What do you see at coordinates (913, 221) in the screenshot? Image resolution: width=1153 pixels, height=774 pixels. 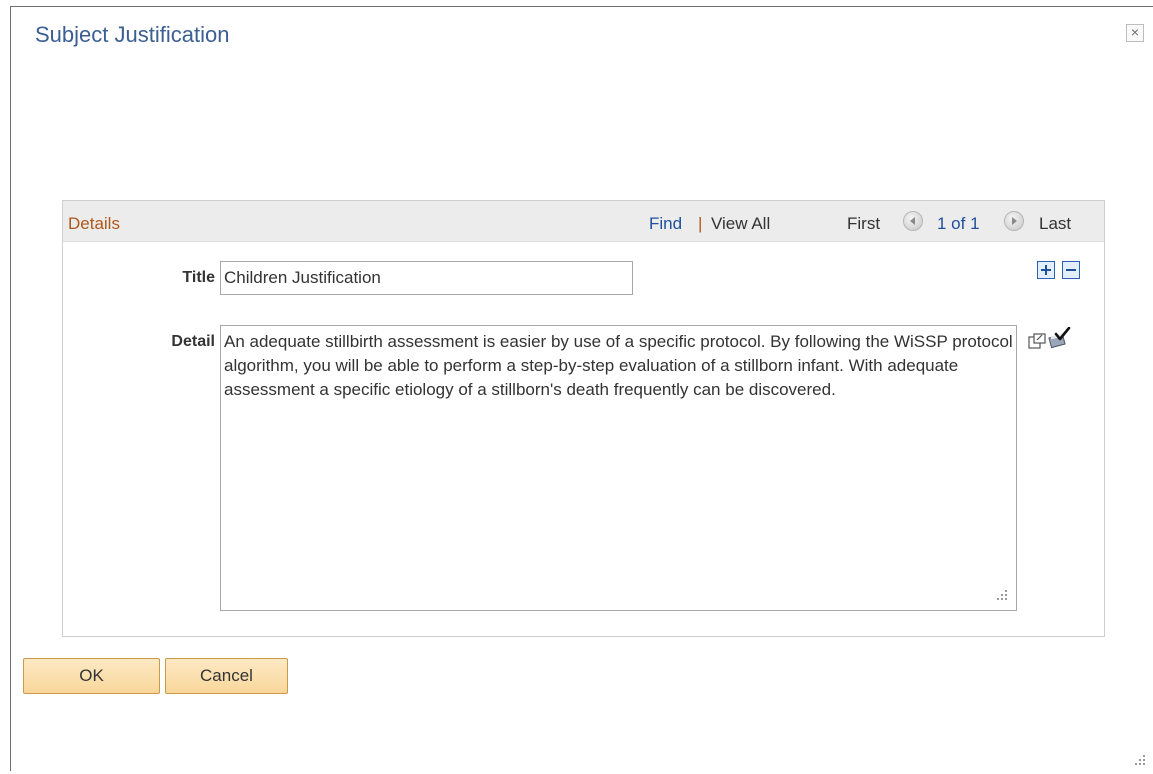 I see `prev-arrow-icon` at bounding box center [913, 221].